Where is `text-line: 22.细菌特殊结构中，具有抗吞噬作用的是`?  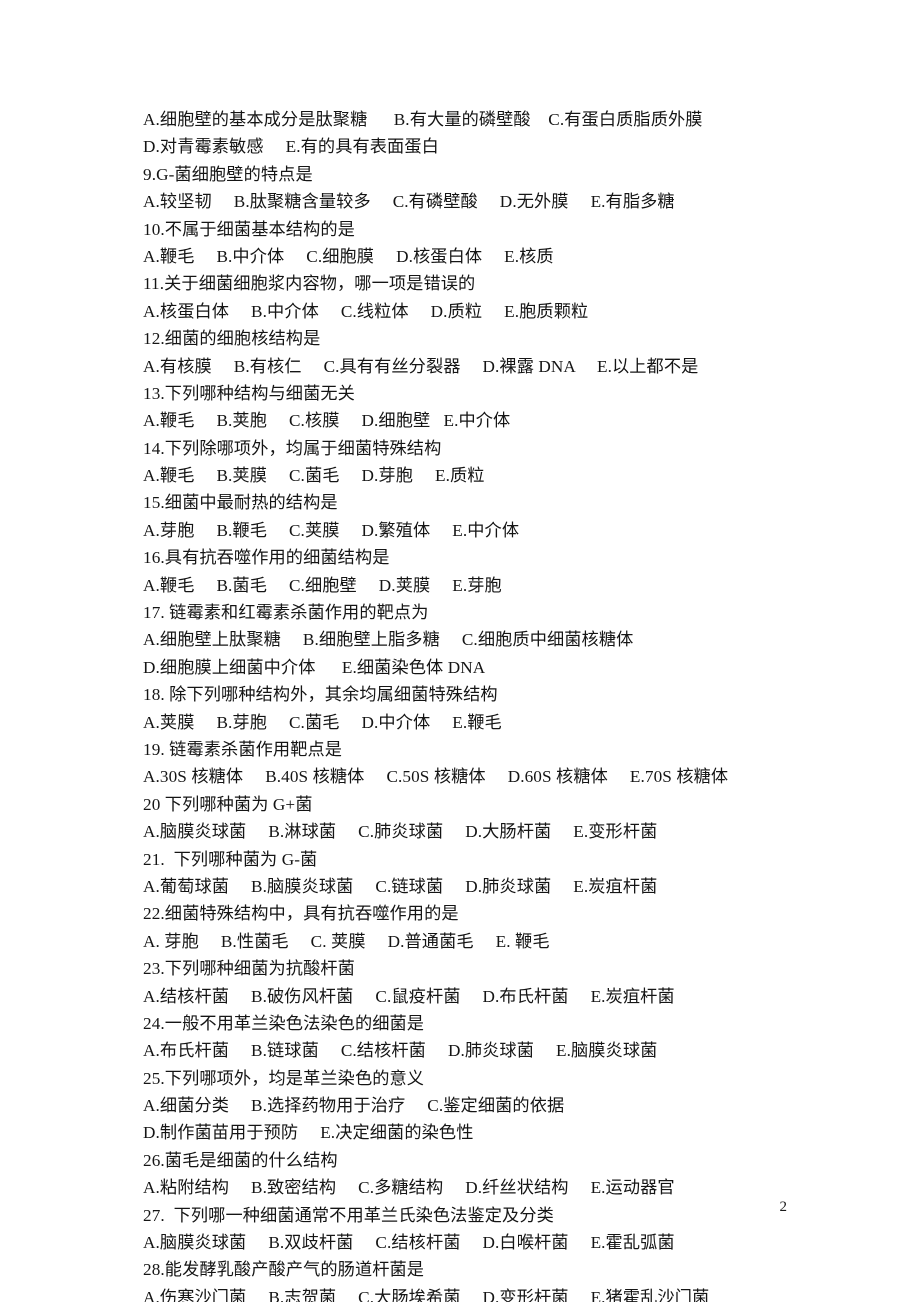
text-line: 22.细菌特殊结构中，具有抗吞噬作用的是 is located at coordinates (301, 914).